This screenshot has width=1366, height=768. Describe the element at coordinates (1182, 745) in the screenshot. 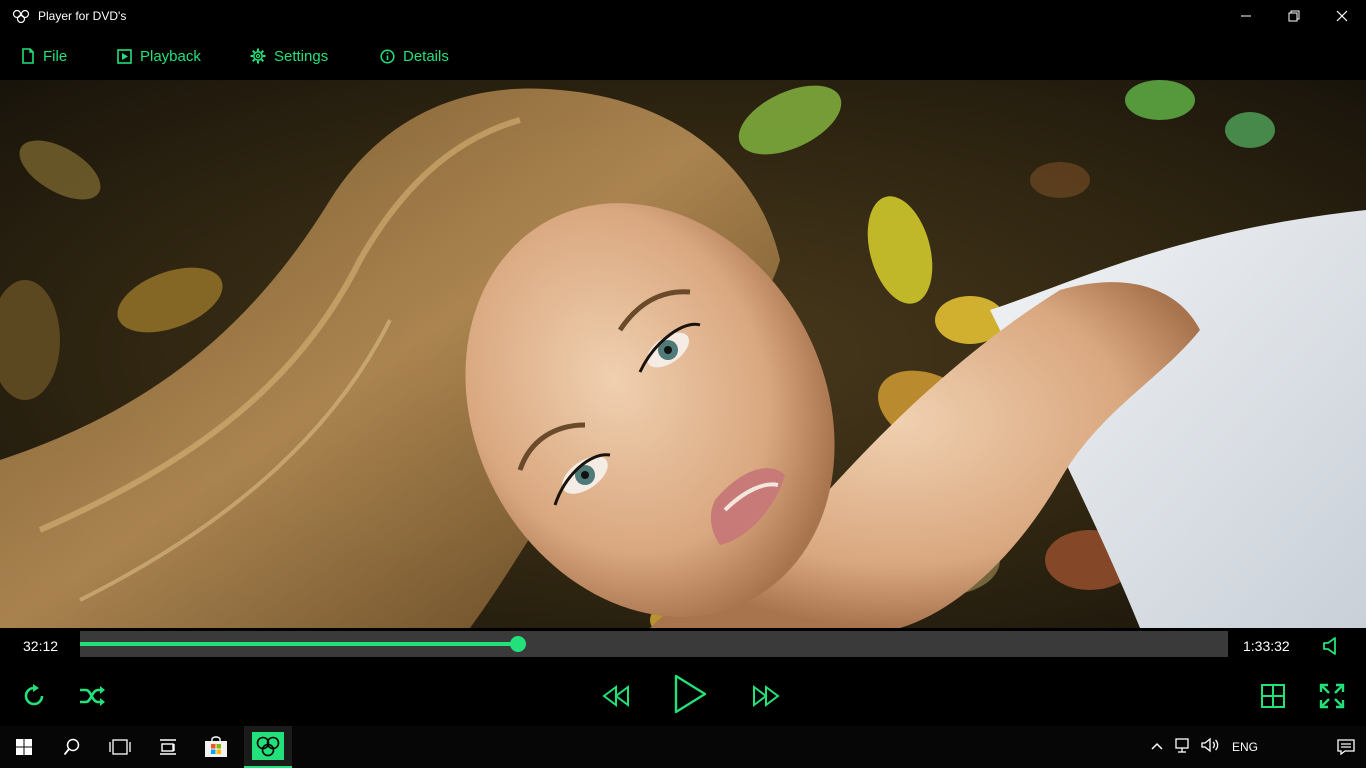

I see `network-icon` at that location.